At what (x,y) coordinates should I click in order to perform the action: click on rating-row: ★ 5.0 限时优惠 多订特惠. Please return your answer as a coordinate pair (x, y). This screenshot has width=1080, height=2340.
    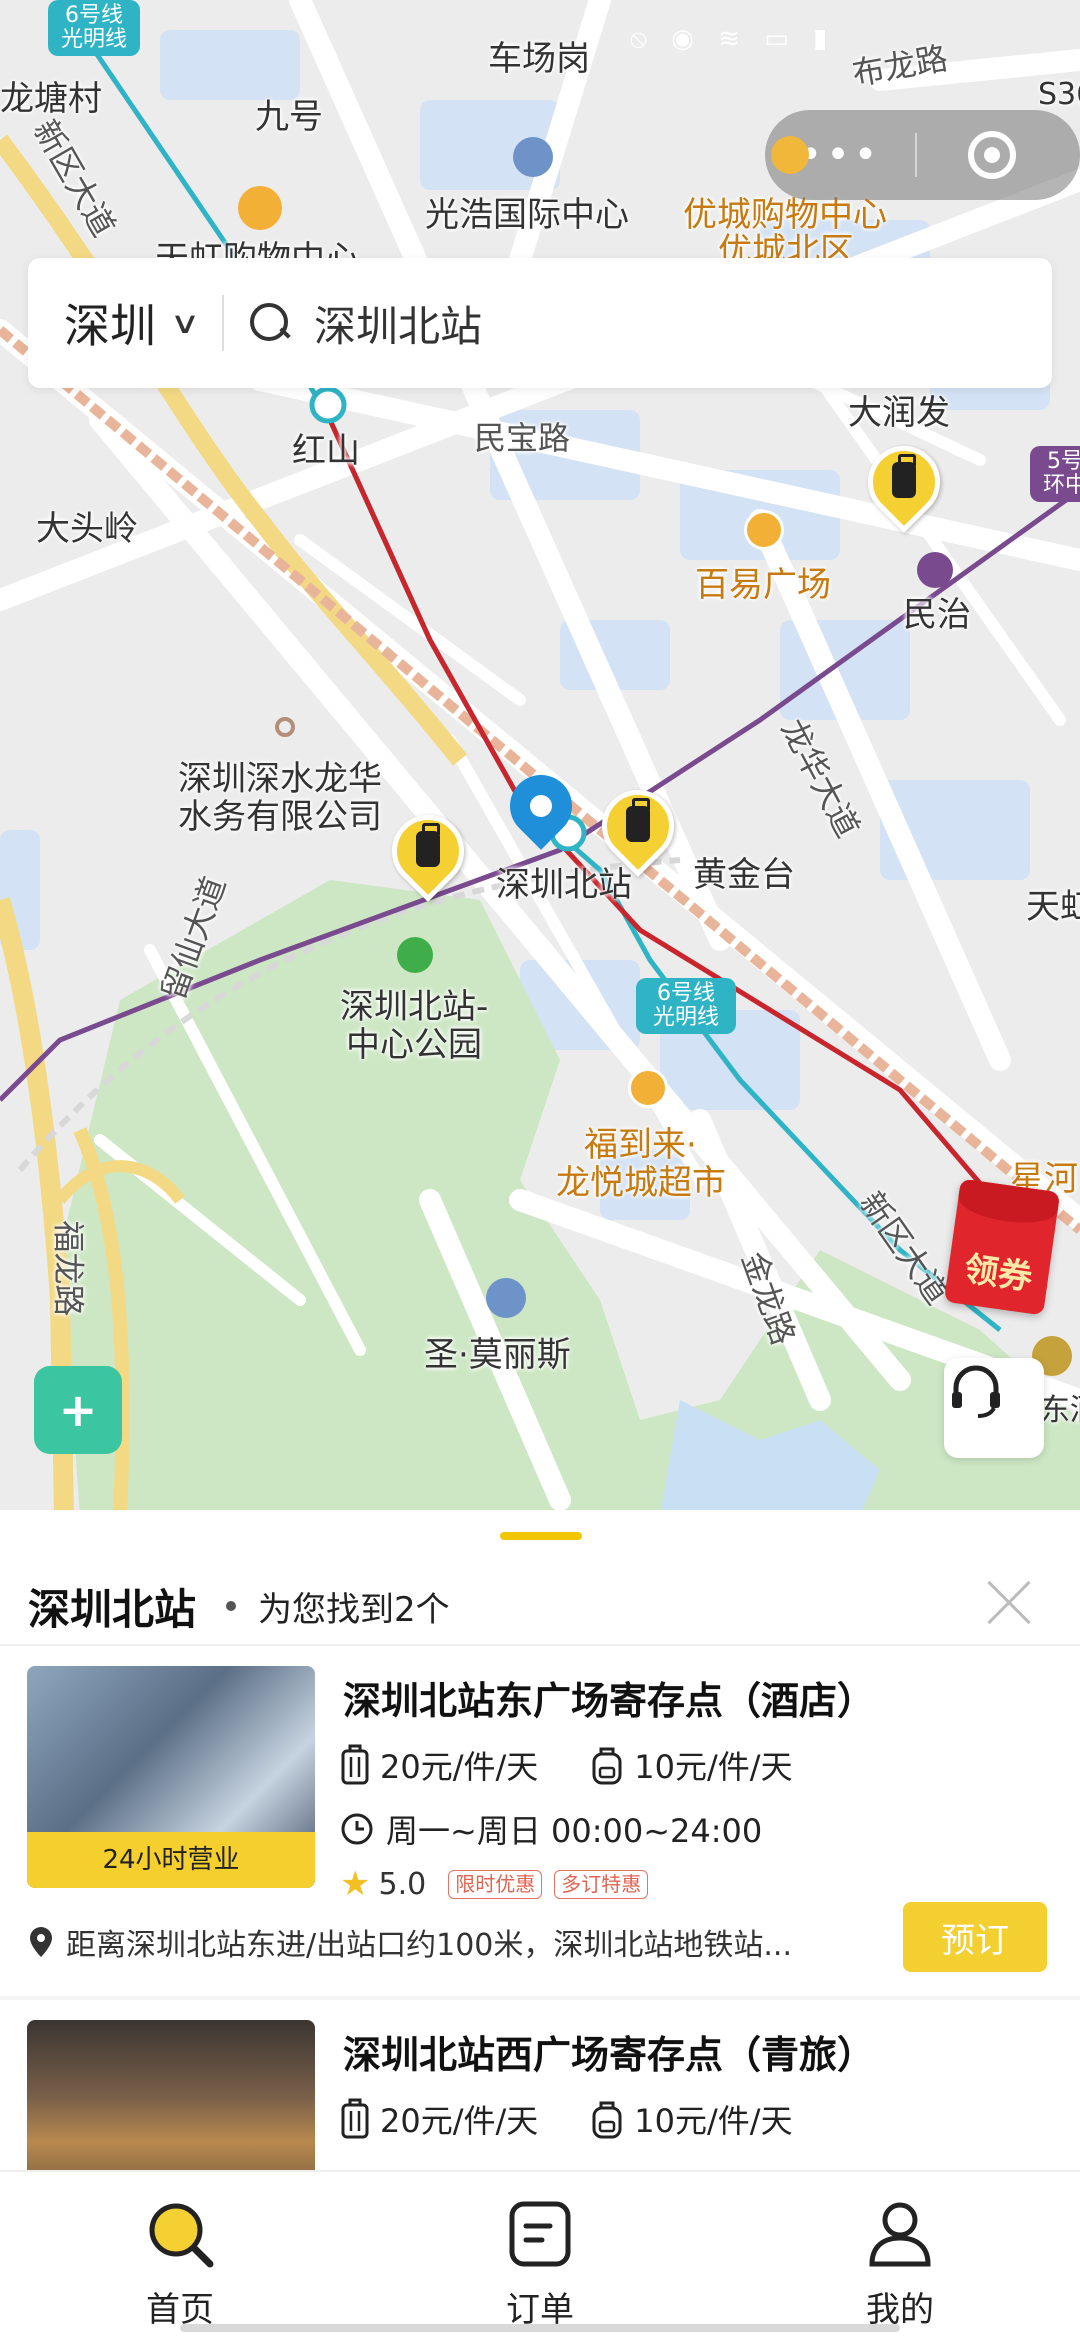
    Looking at the image, I should click on (494, 1884).